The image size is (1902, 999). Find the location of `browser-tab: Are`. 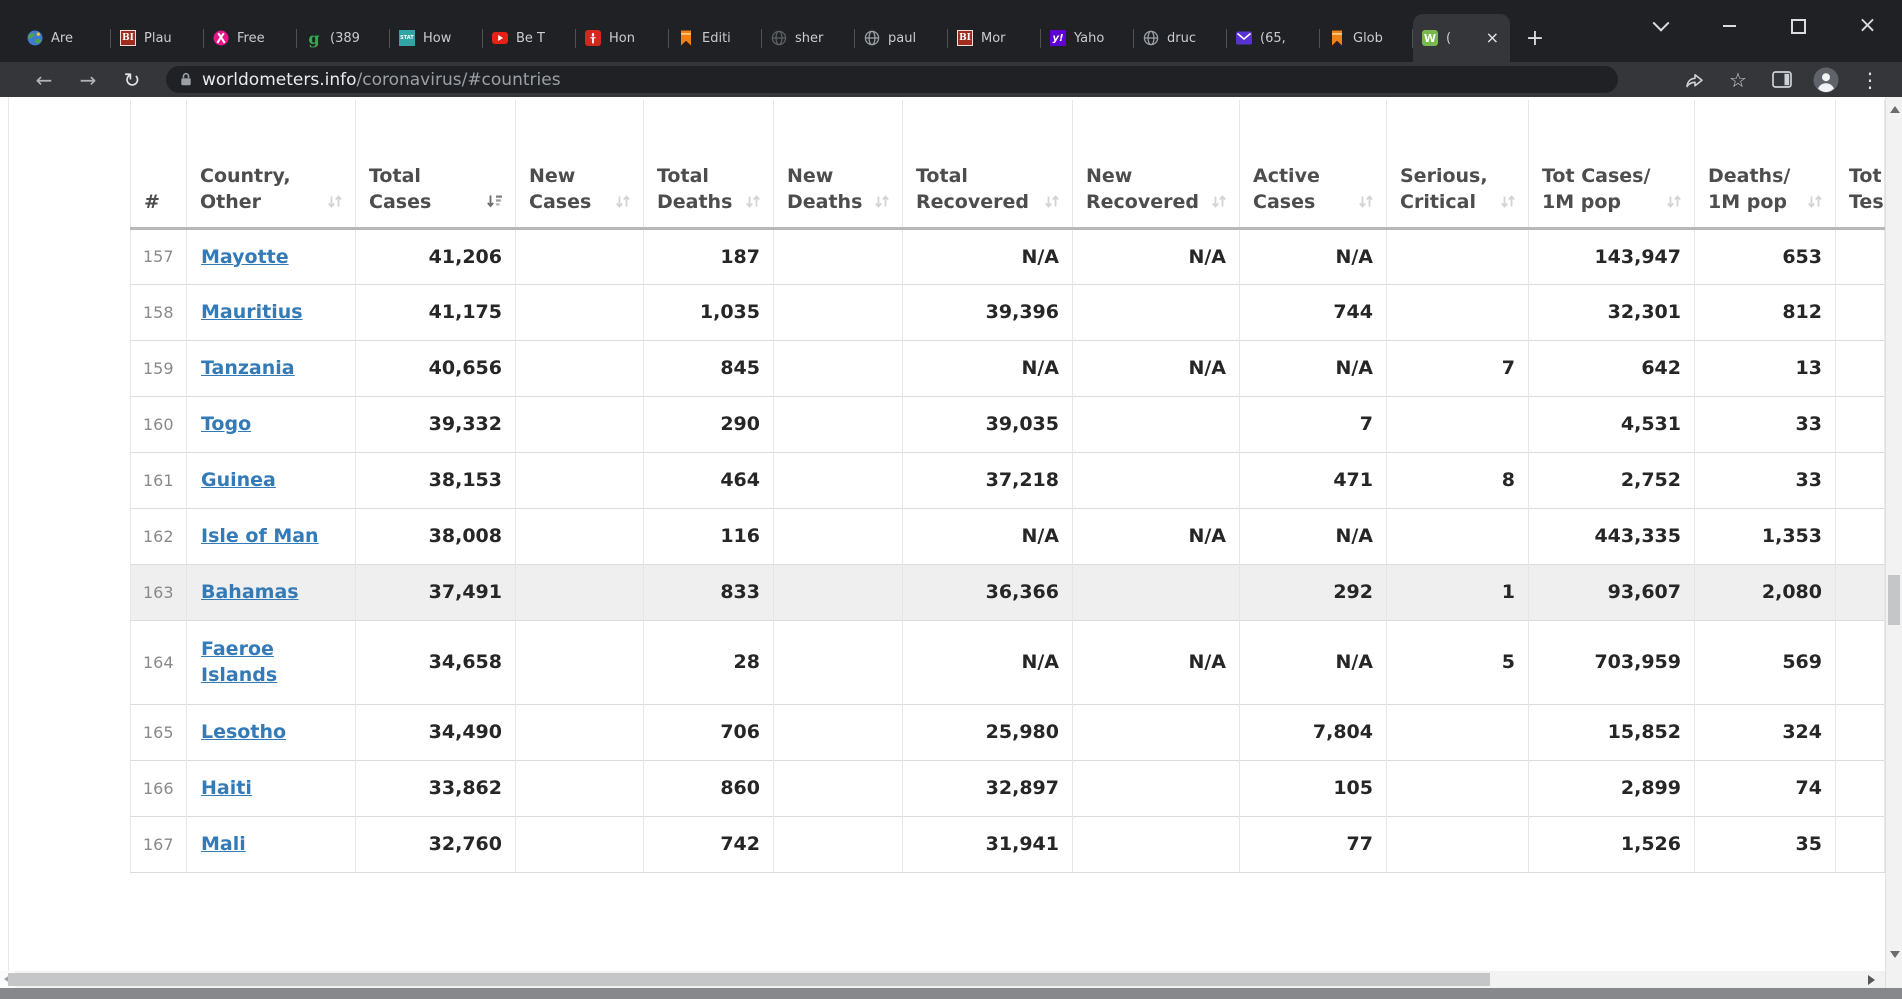

browser-tab: Are is located at coordinates (64, 38).